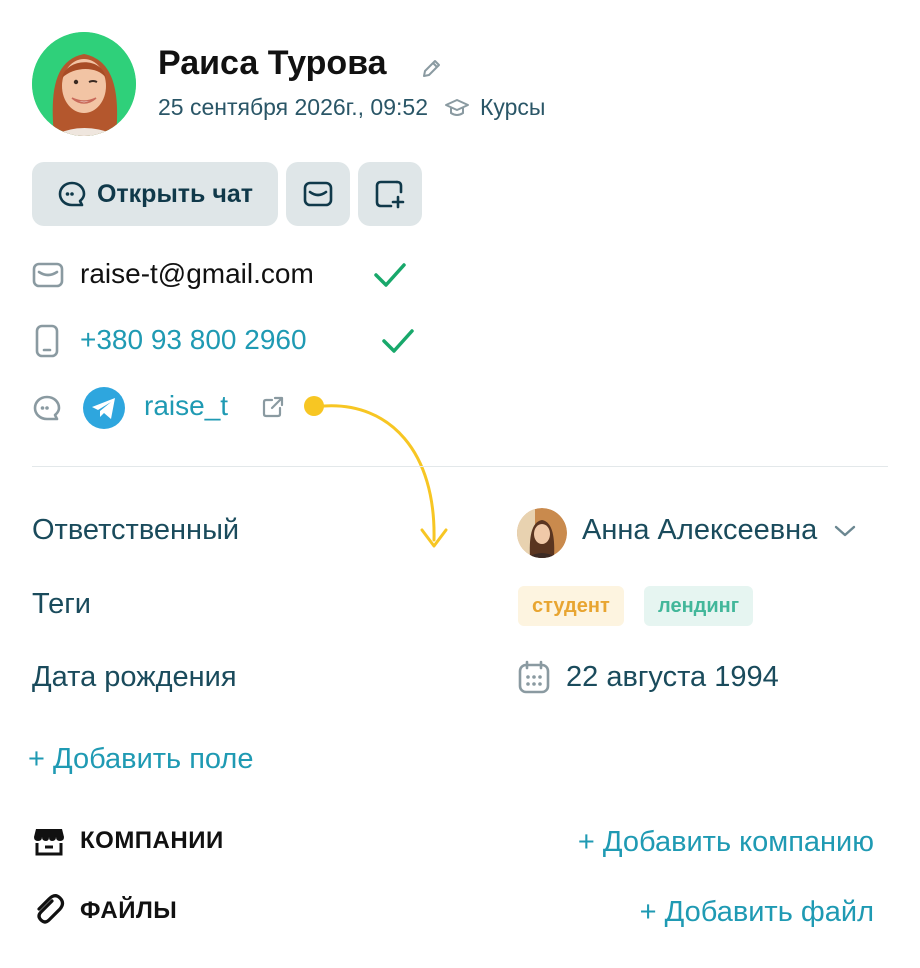 This screenshot has height=968, width=920. I want to click on responsible-label: Ответственный, so click(136, 530).